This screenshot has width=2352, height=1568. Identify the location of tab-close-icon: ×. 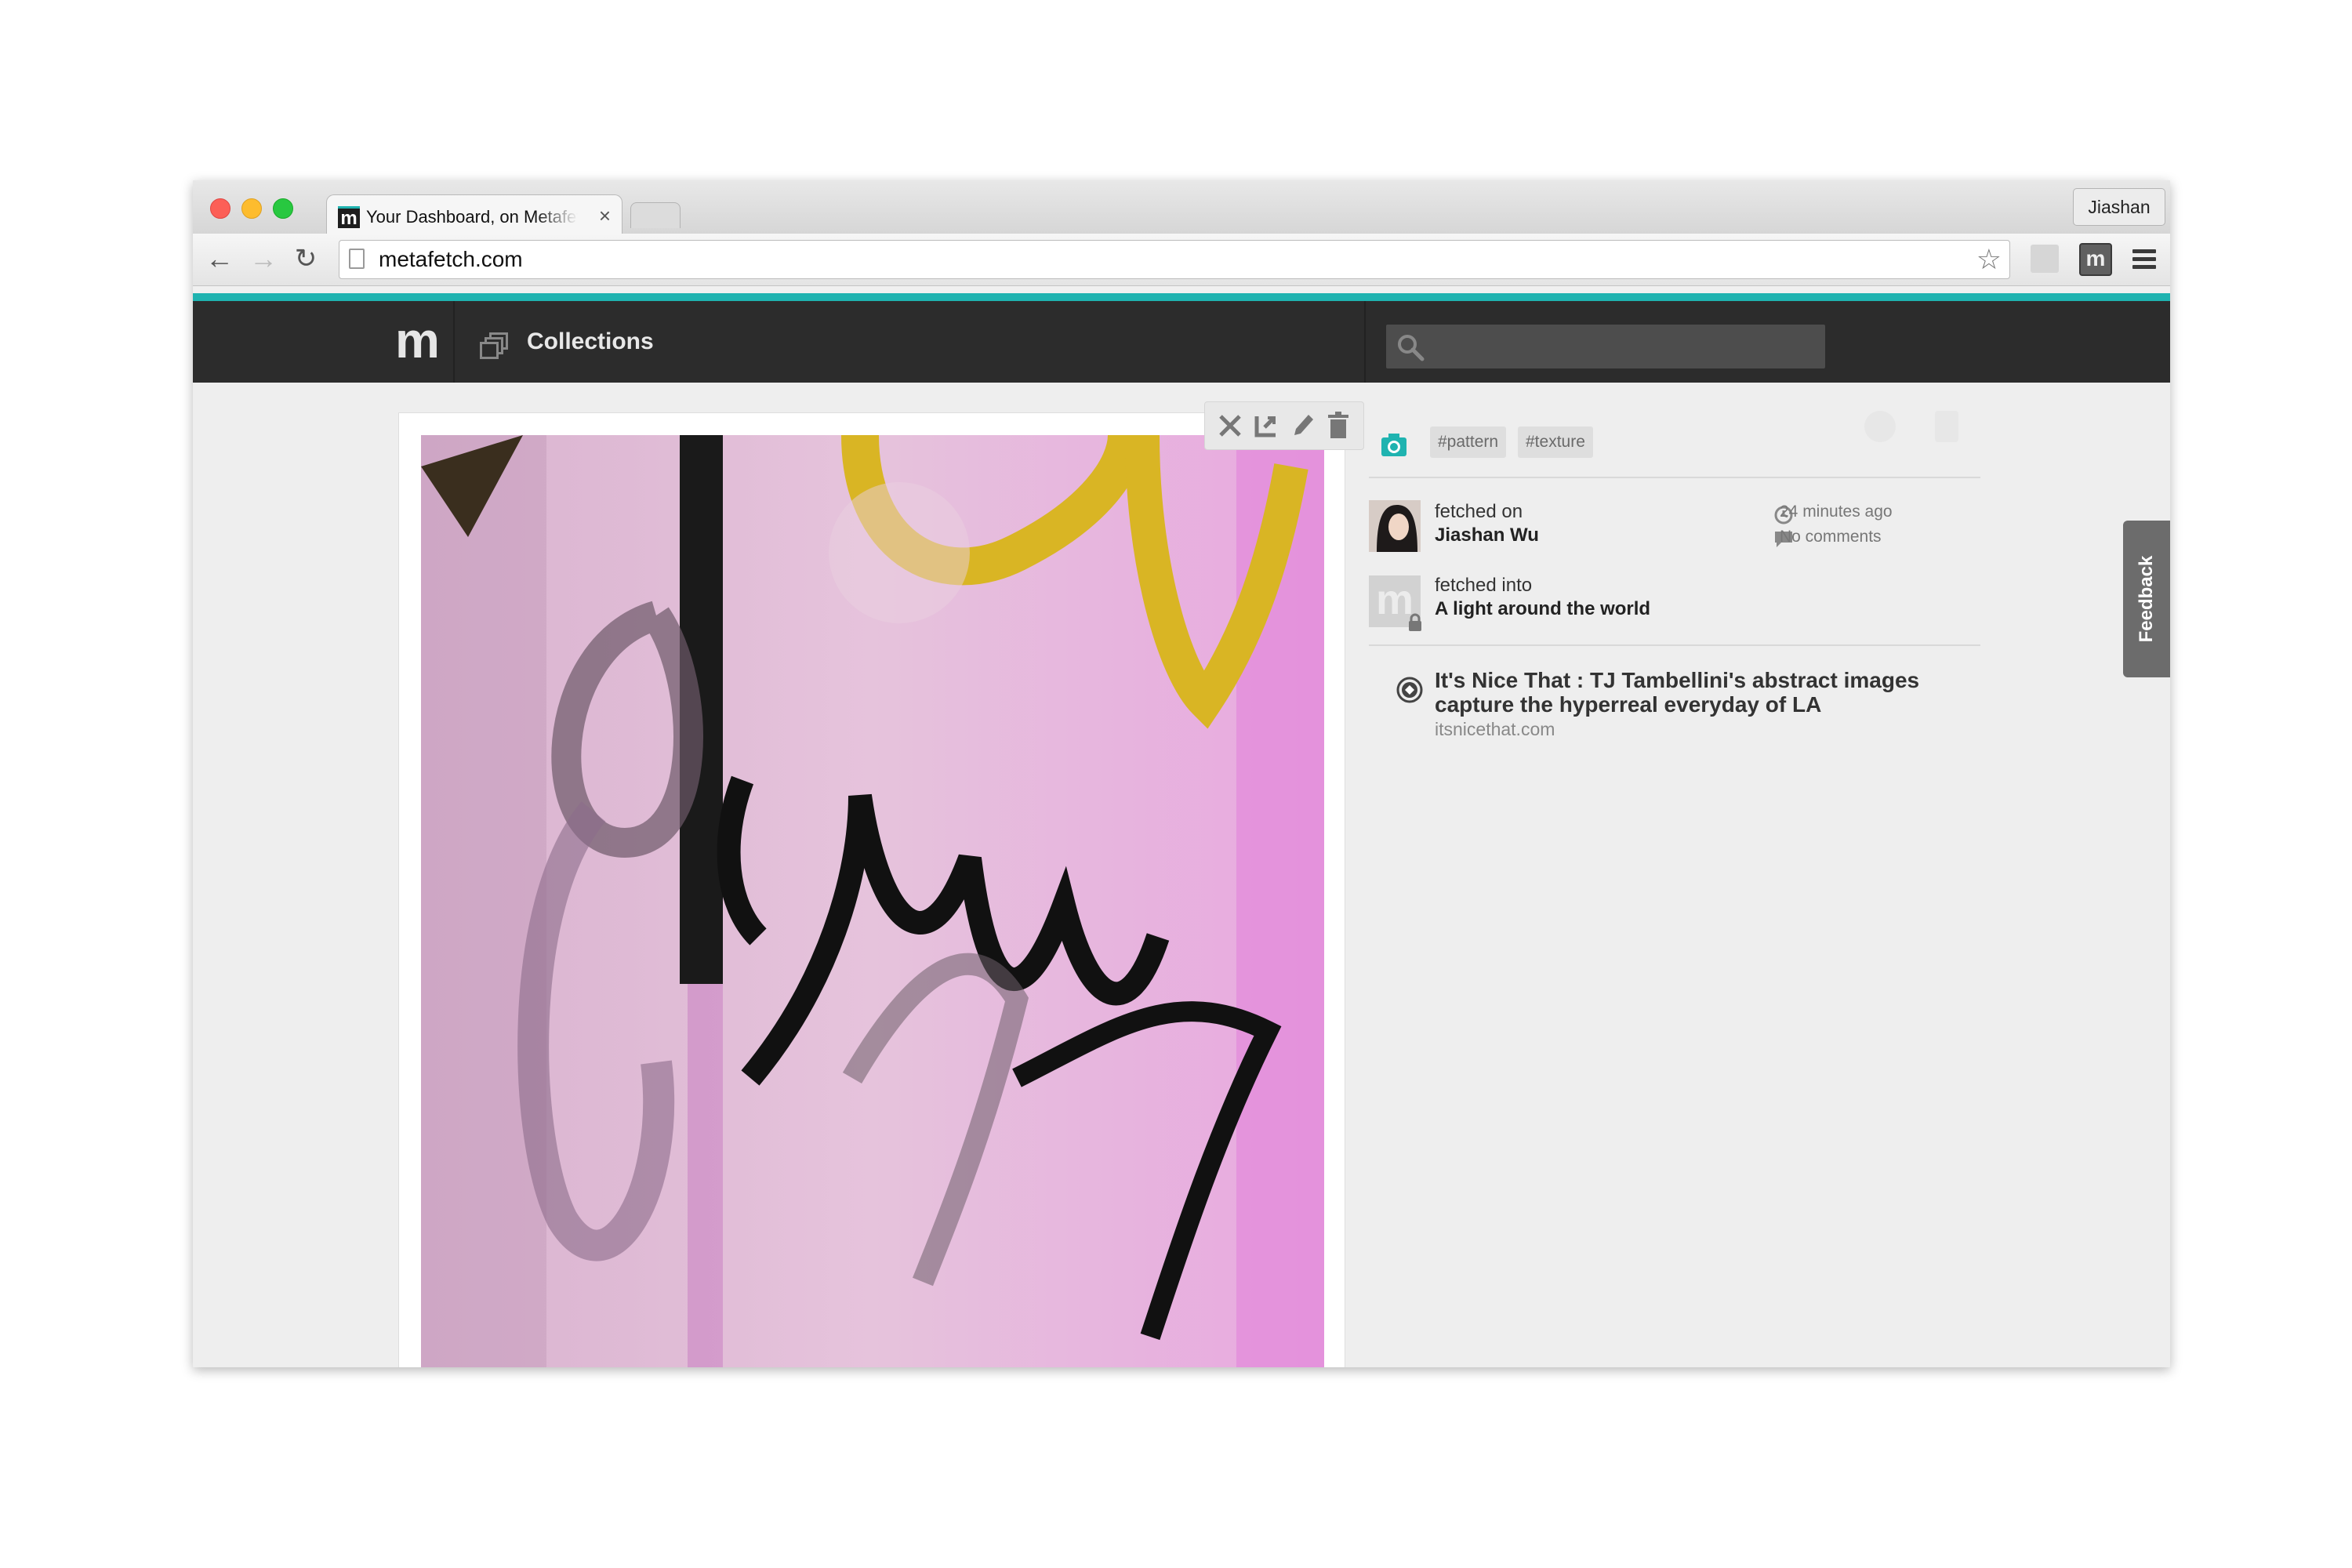
(605, 216).